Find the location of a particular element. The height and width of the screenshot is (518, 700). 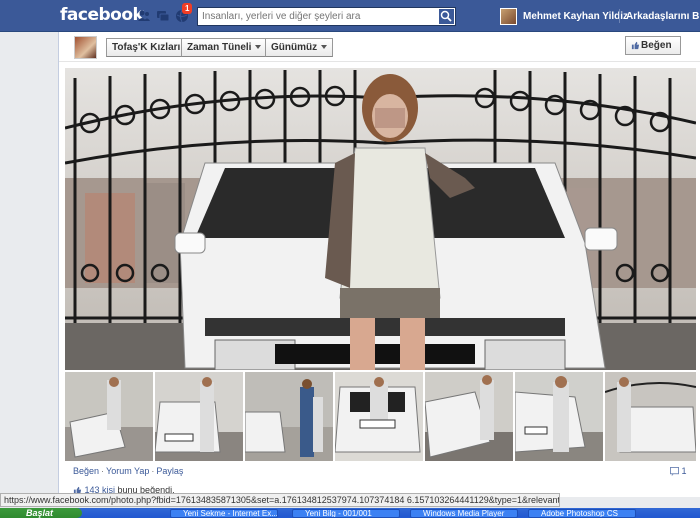

page-name-button: Tofaş'K Kızları is located at coordinates (146, 47).